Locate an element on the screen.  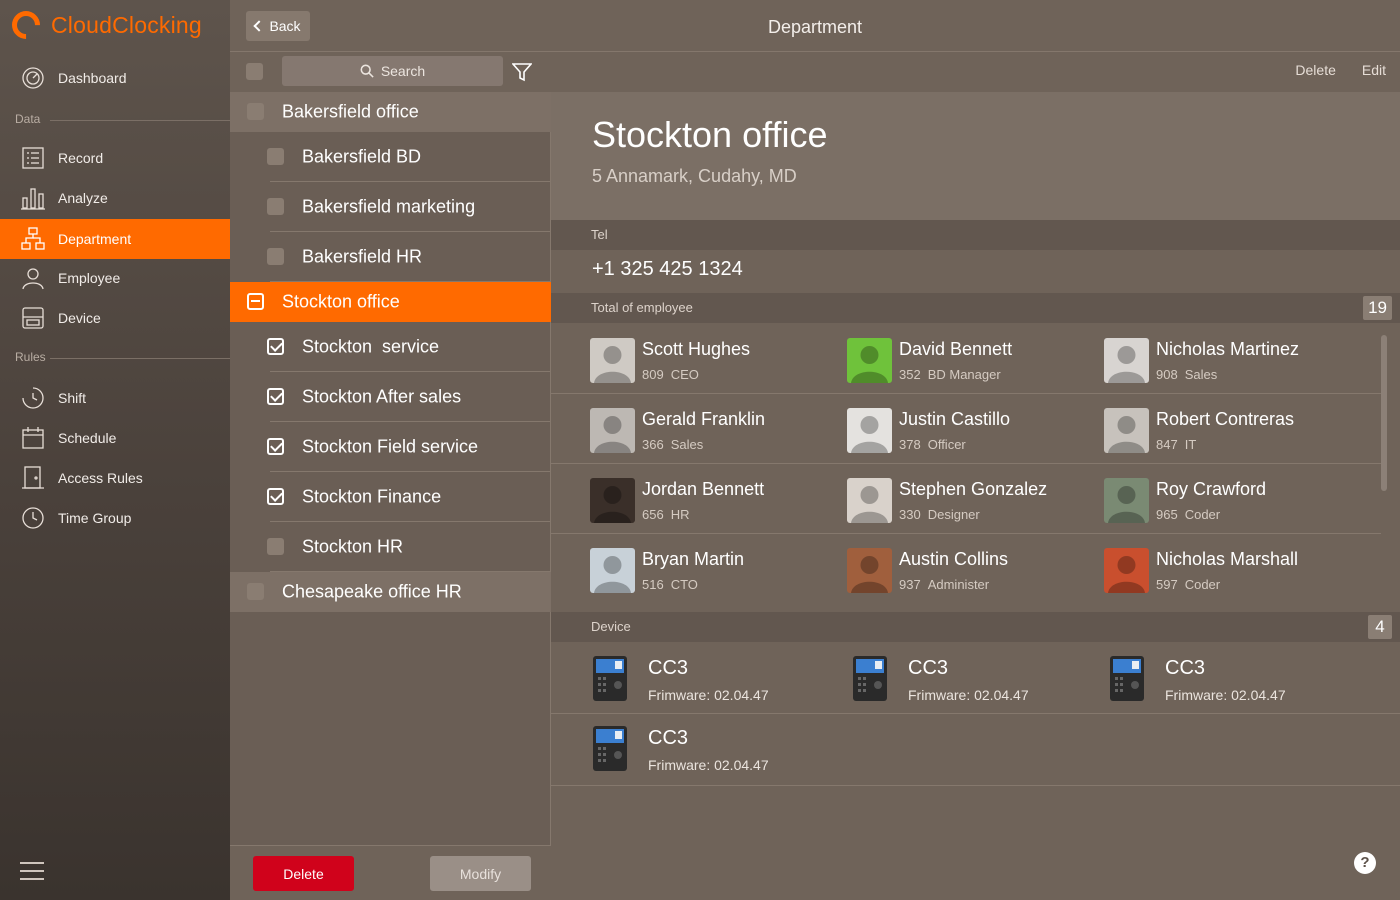
employee-card: Stephen Gonzalez 330 Designer is located at coordinates (967, 501).